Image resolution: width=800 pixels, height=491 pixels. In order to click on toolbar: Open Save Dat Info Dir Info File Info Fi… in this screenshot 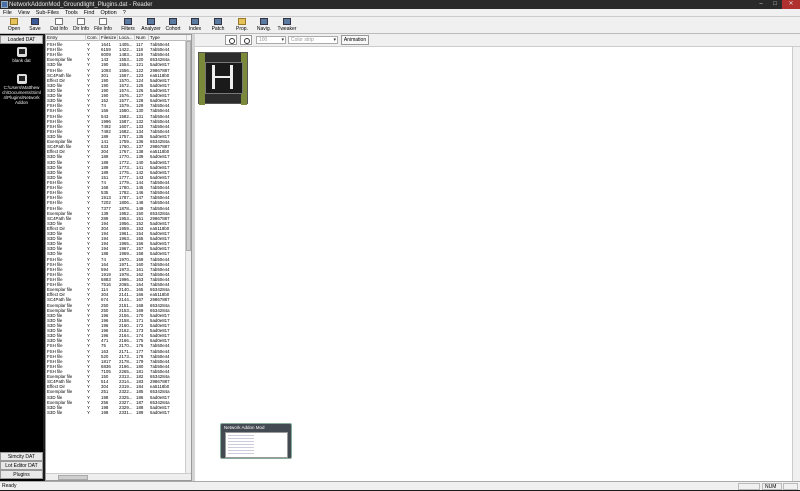, I will do `click(400, 25)`.